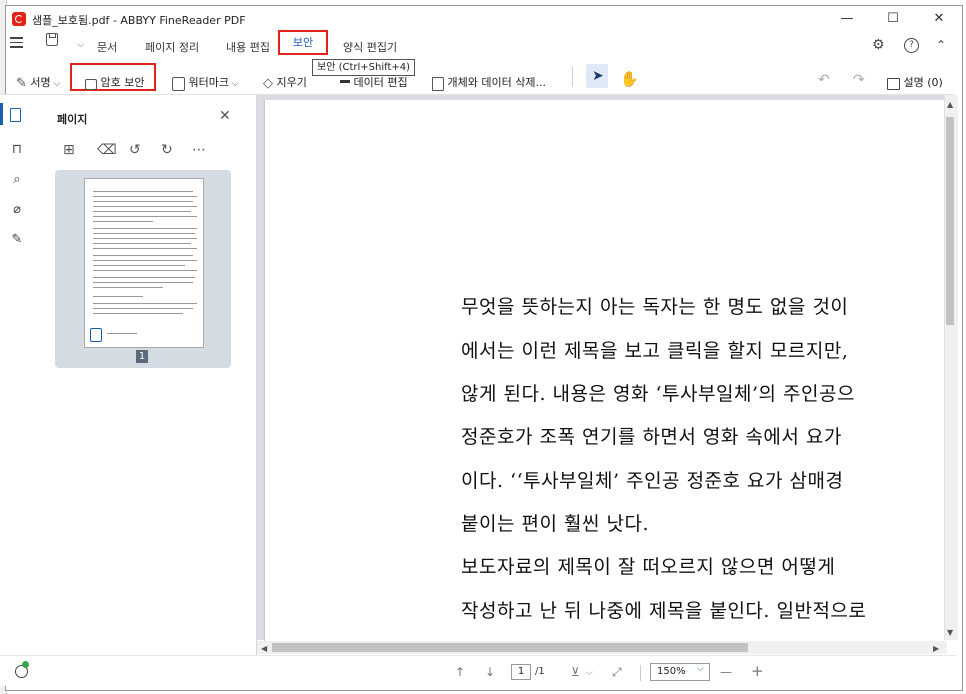  I want to click on title-bar: 샘플_보호됨.pdf - ABBYY FineReader PDF — ☐ ✕, so click(484, 19).